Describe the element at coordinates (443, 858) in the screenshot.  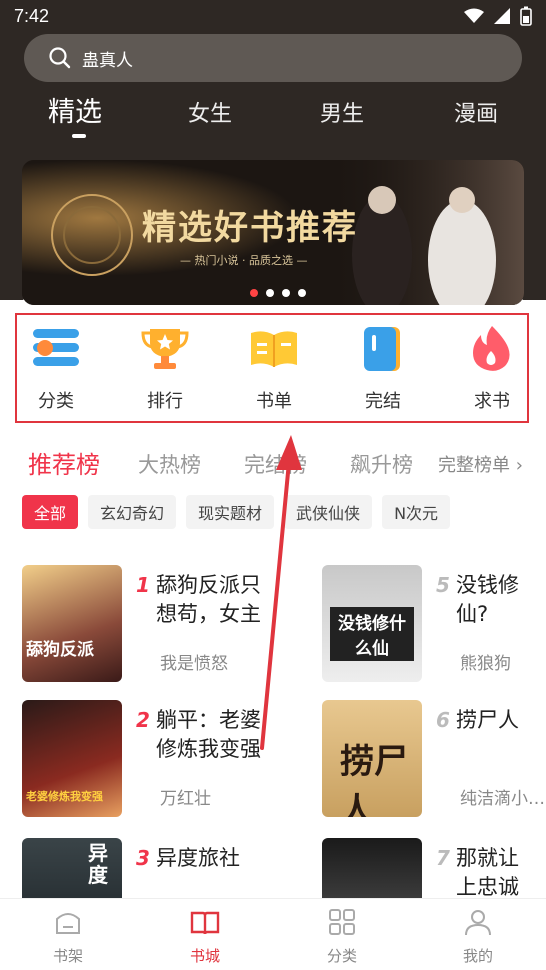
I see `book-rank: 7` at that location.